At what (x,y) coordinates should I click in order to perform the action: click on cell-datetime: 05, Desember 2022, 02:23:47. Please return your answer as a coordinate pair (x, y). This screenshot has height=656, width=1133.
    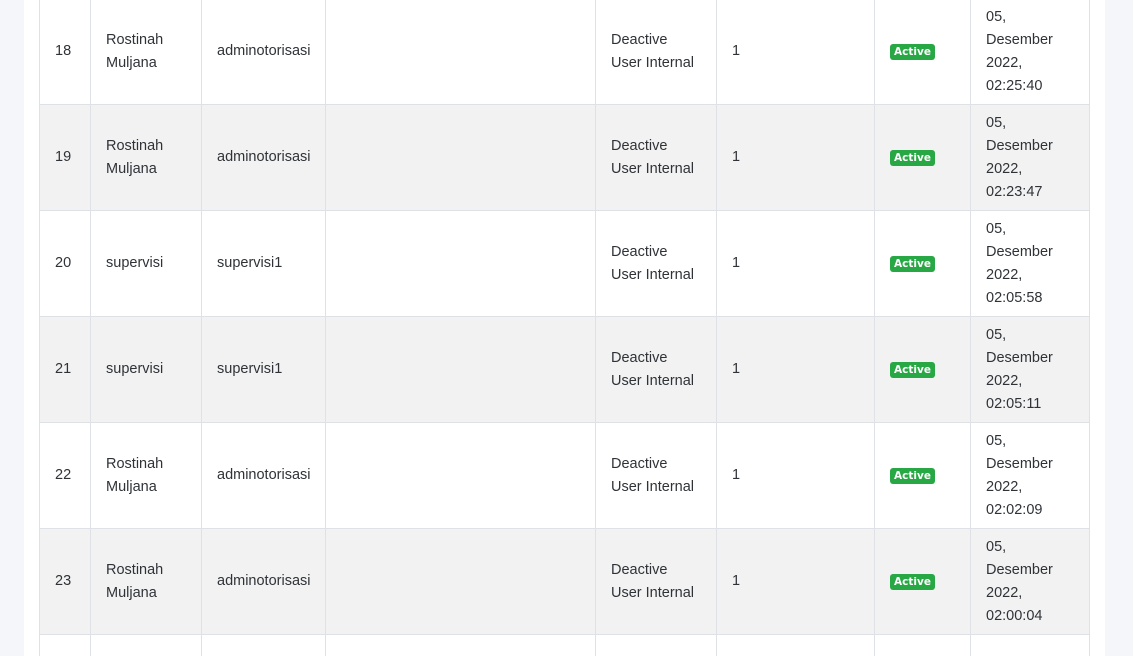
    Looking at the image, I should click on (1030, 157).